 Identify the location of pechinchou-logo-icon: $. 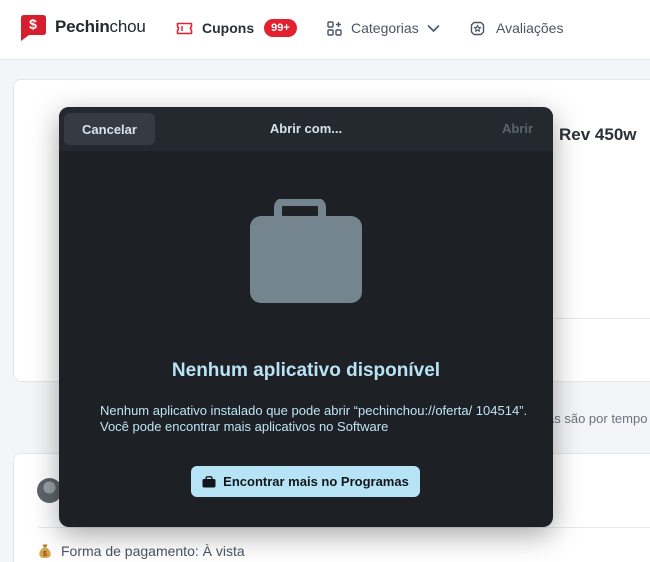
(32, 27).